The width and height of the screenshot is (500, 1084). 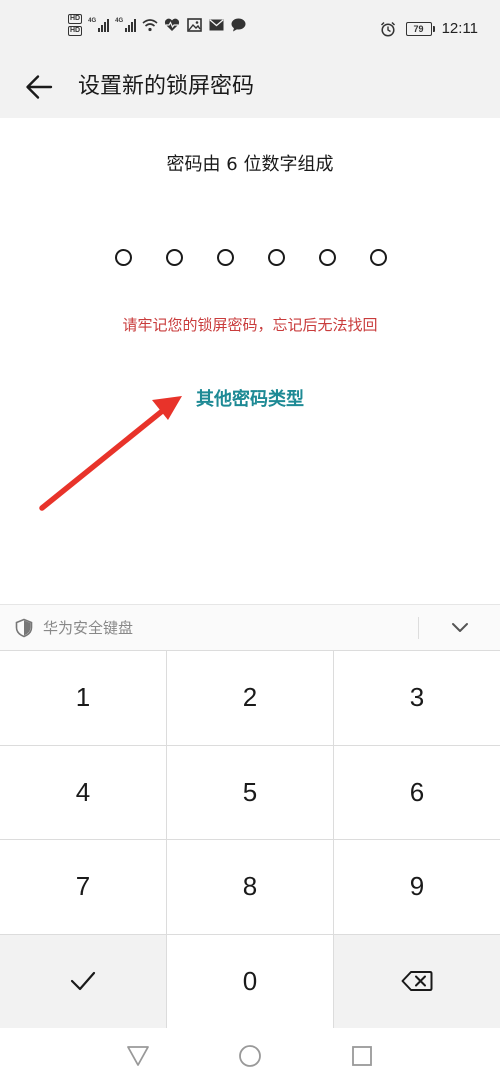 I want to click on confirm-key, so click(x=83, y=981).